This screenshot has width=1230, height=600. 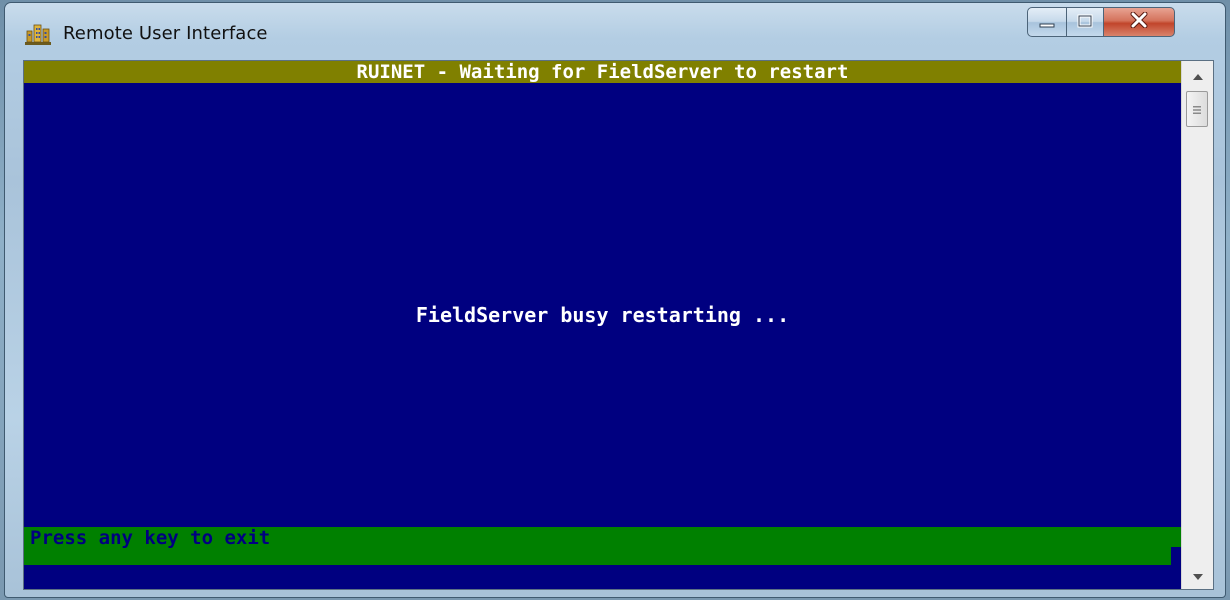 I want to click on maximize-icon, so click(x=1085, y=22).